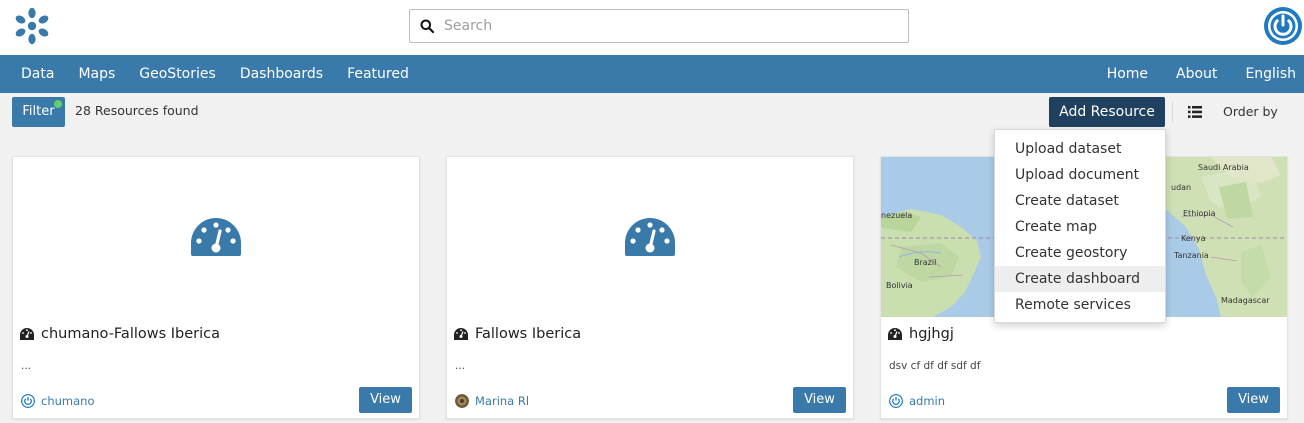  I want to click on card-owner: admin, so click(917, 401).